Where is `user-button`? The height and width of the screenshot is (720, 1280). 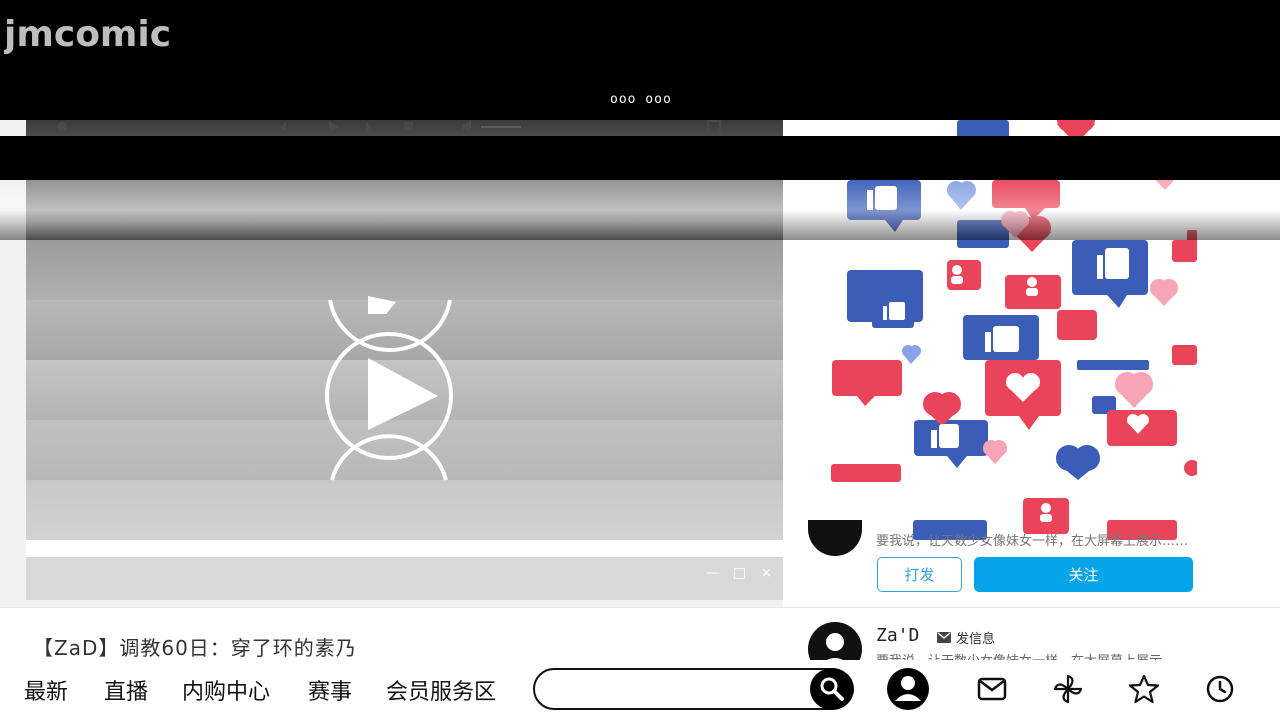 user-button is located at coordinates (908, 689).